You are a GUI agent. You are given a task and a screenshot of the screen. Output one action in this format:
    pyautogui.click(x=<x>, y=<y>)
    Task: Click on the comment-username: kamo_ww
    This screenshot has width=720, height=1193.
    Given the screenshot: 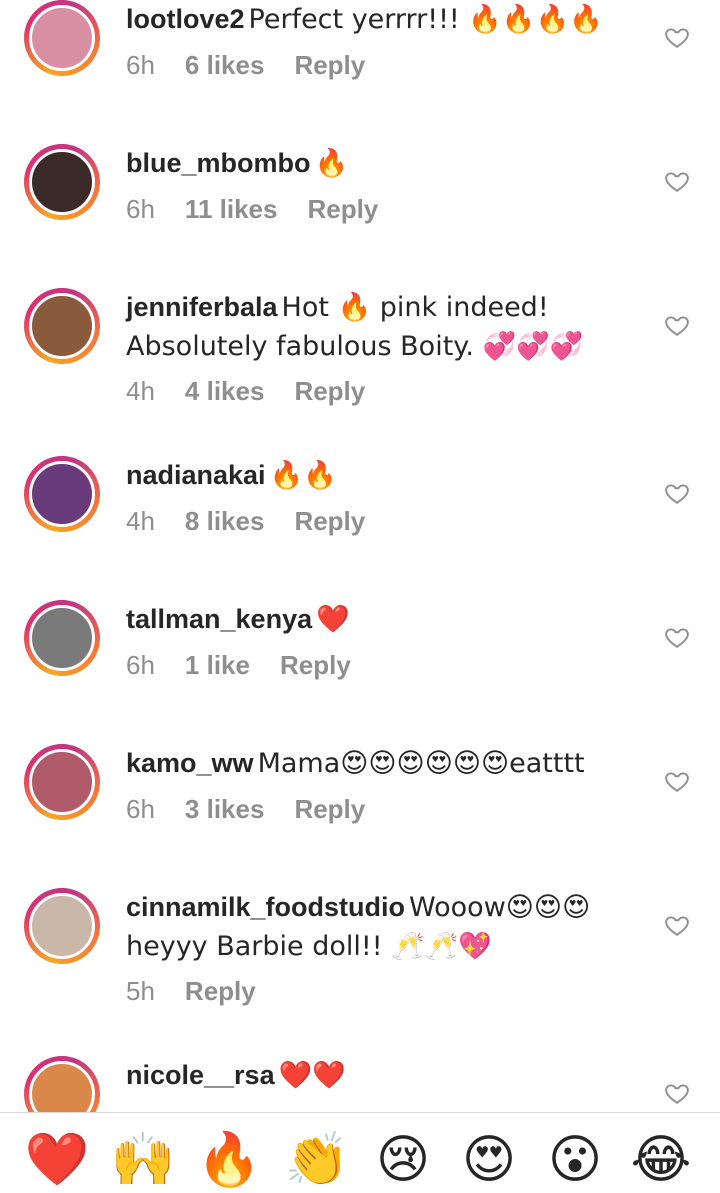 What is the action you would take?
    pyautogui.click(x=190, y=763)
    